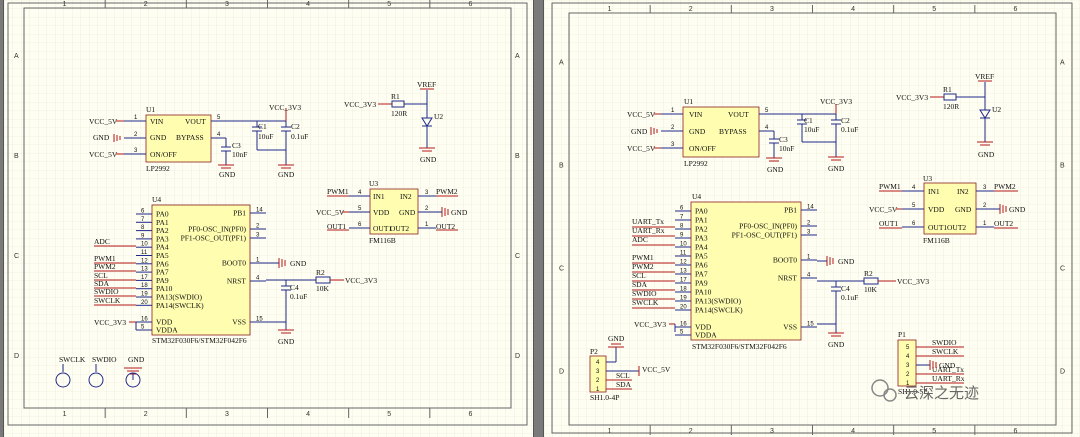 The height and width of the screenshot is (437, 1080). I want to click on u4-pin-label: PA5, so click(701, 256).